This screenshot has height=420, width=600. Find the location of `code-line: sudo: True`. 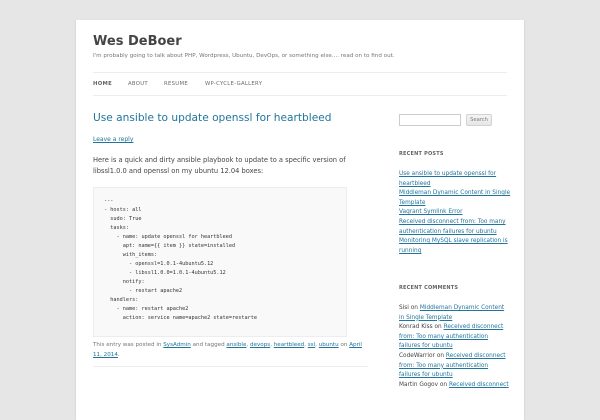

code-line: sudo: True is located at coordinates (123, 219).